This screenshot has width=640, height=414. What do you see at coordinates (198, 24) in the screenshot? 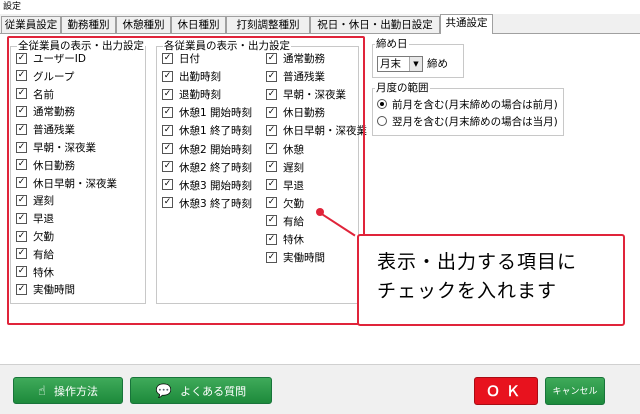
I see `tab-holiday-types: 休日種別` at bounding box center [198, 24].